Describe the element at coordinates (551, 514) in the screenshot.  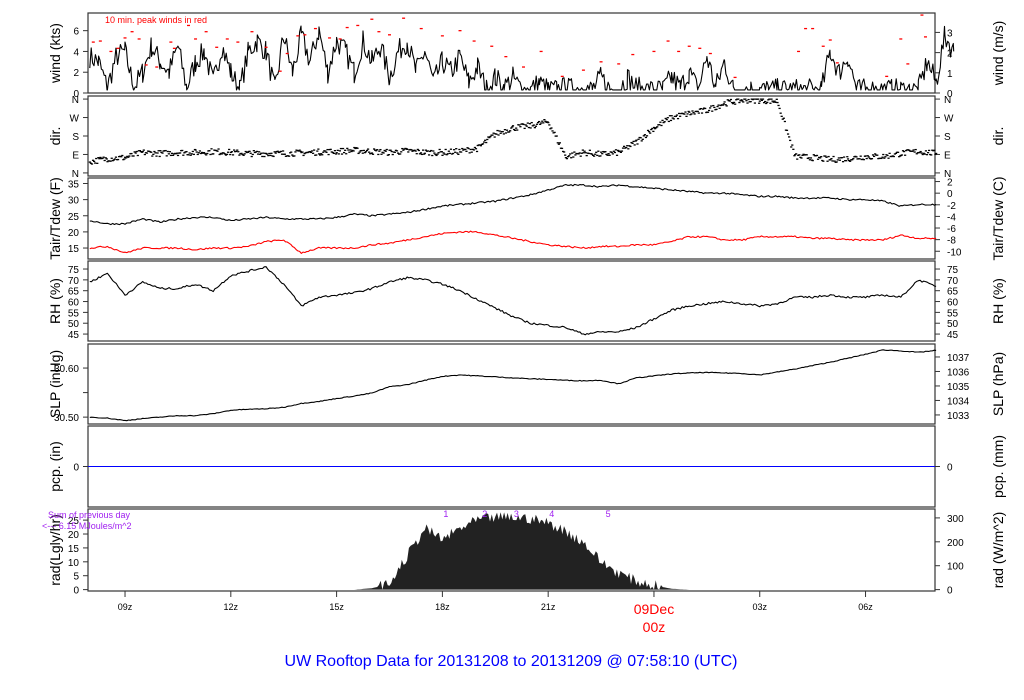
I see `radiation-hour-marker: 4` at that location.